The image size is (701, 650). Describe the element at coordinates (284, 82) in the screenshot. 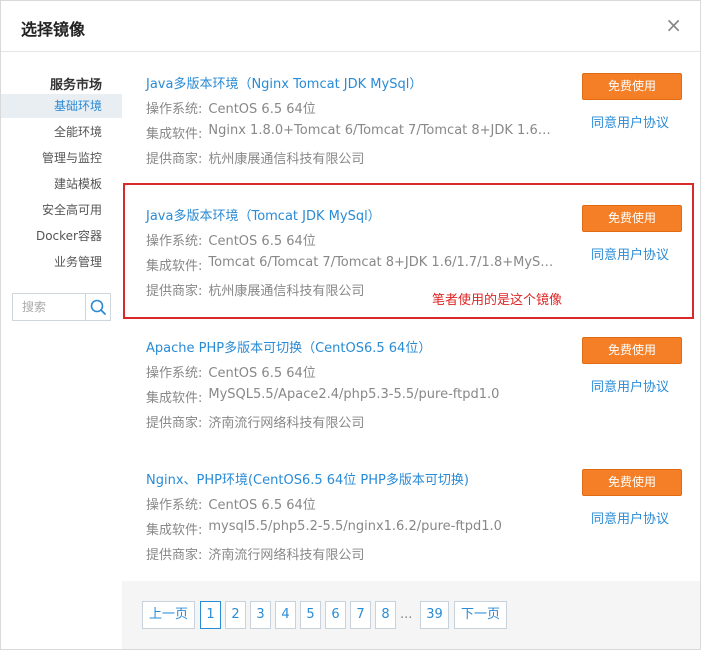

I see `image-name-link: Java多版本环境（Nginx Tomcat JDK MySql）` at that location.